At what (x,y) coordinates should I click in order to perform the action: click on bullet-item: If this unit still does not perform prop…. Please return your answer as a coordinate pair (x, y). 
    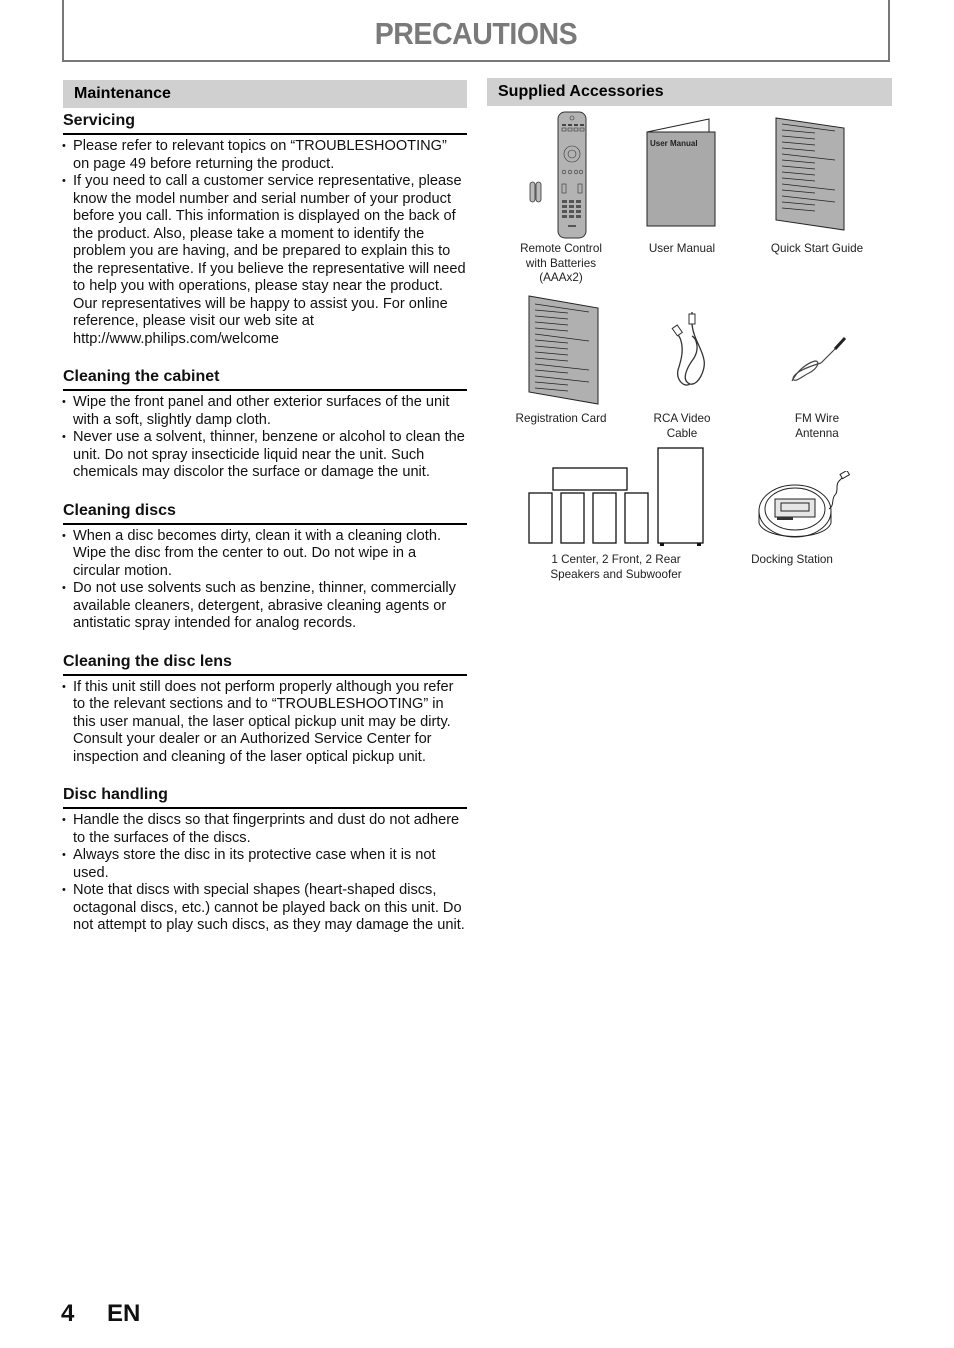
    Looking at the image, I should click on (264, 723).